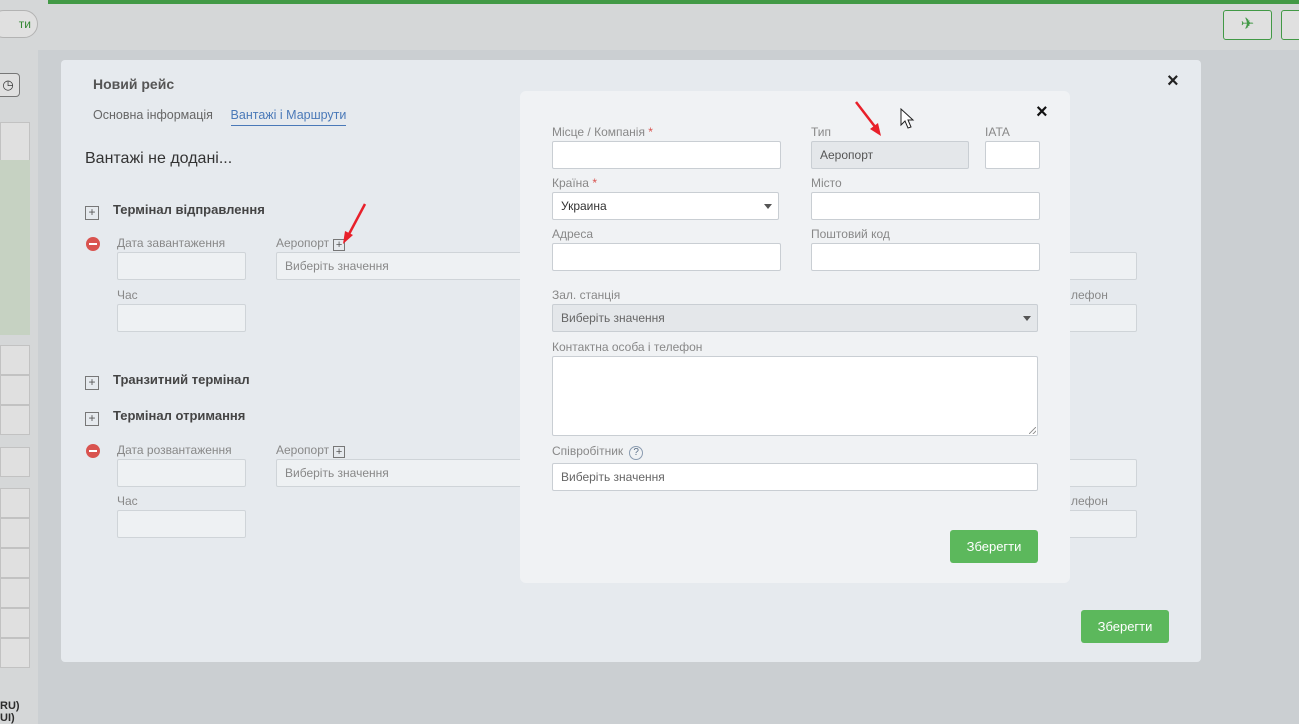  Describe the element at coordinates (795, 477) in the screenshot. I see `employee-select: Виберіть значення` at that location.